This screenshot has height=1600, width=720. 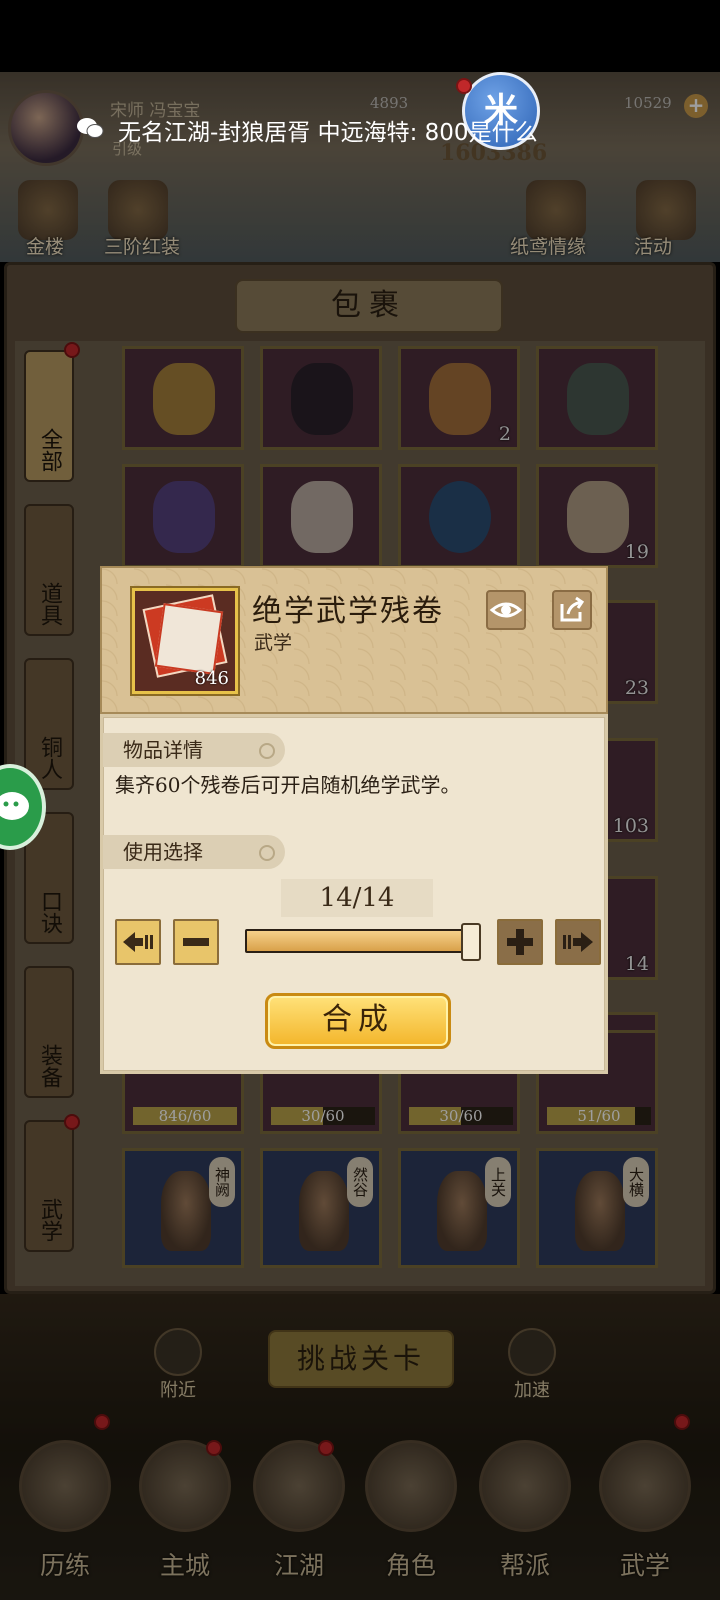 What do you see at coordinates (211, 678) in the screenshot?
I see `item-count: 846` at bounding box center [211, 678].